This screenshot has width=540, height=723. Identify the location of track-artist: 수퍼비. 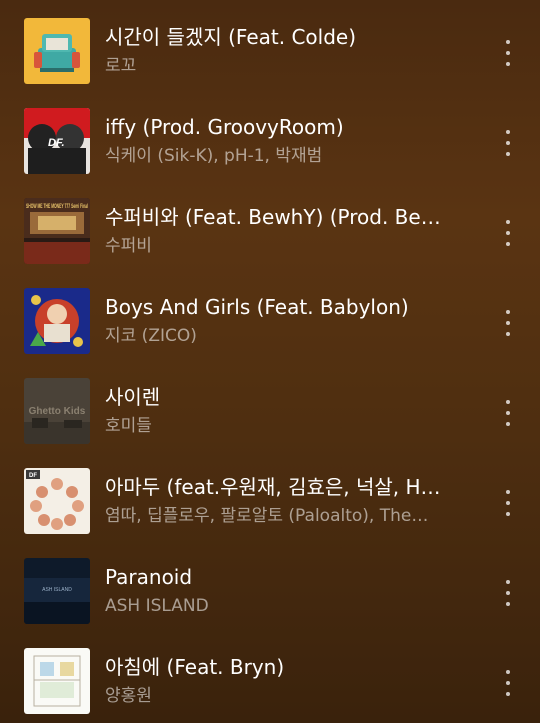
(128, 246).